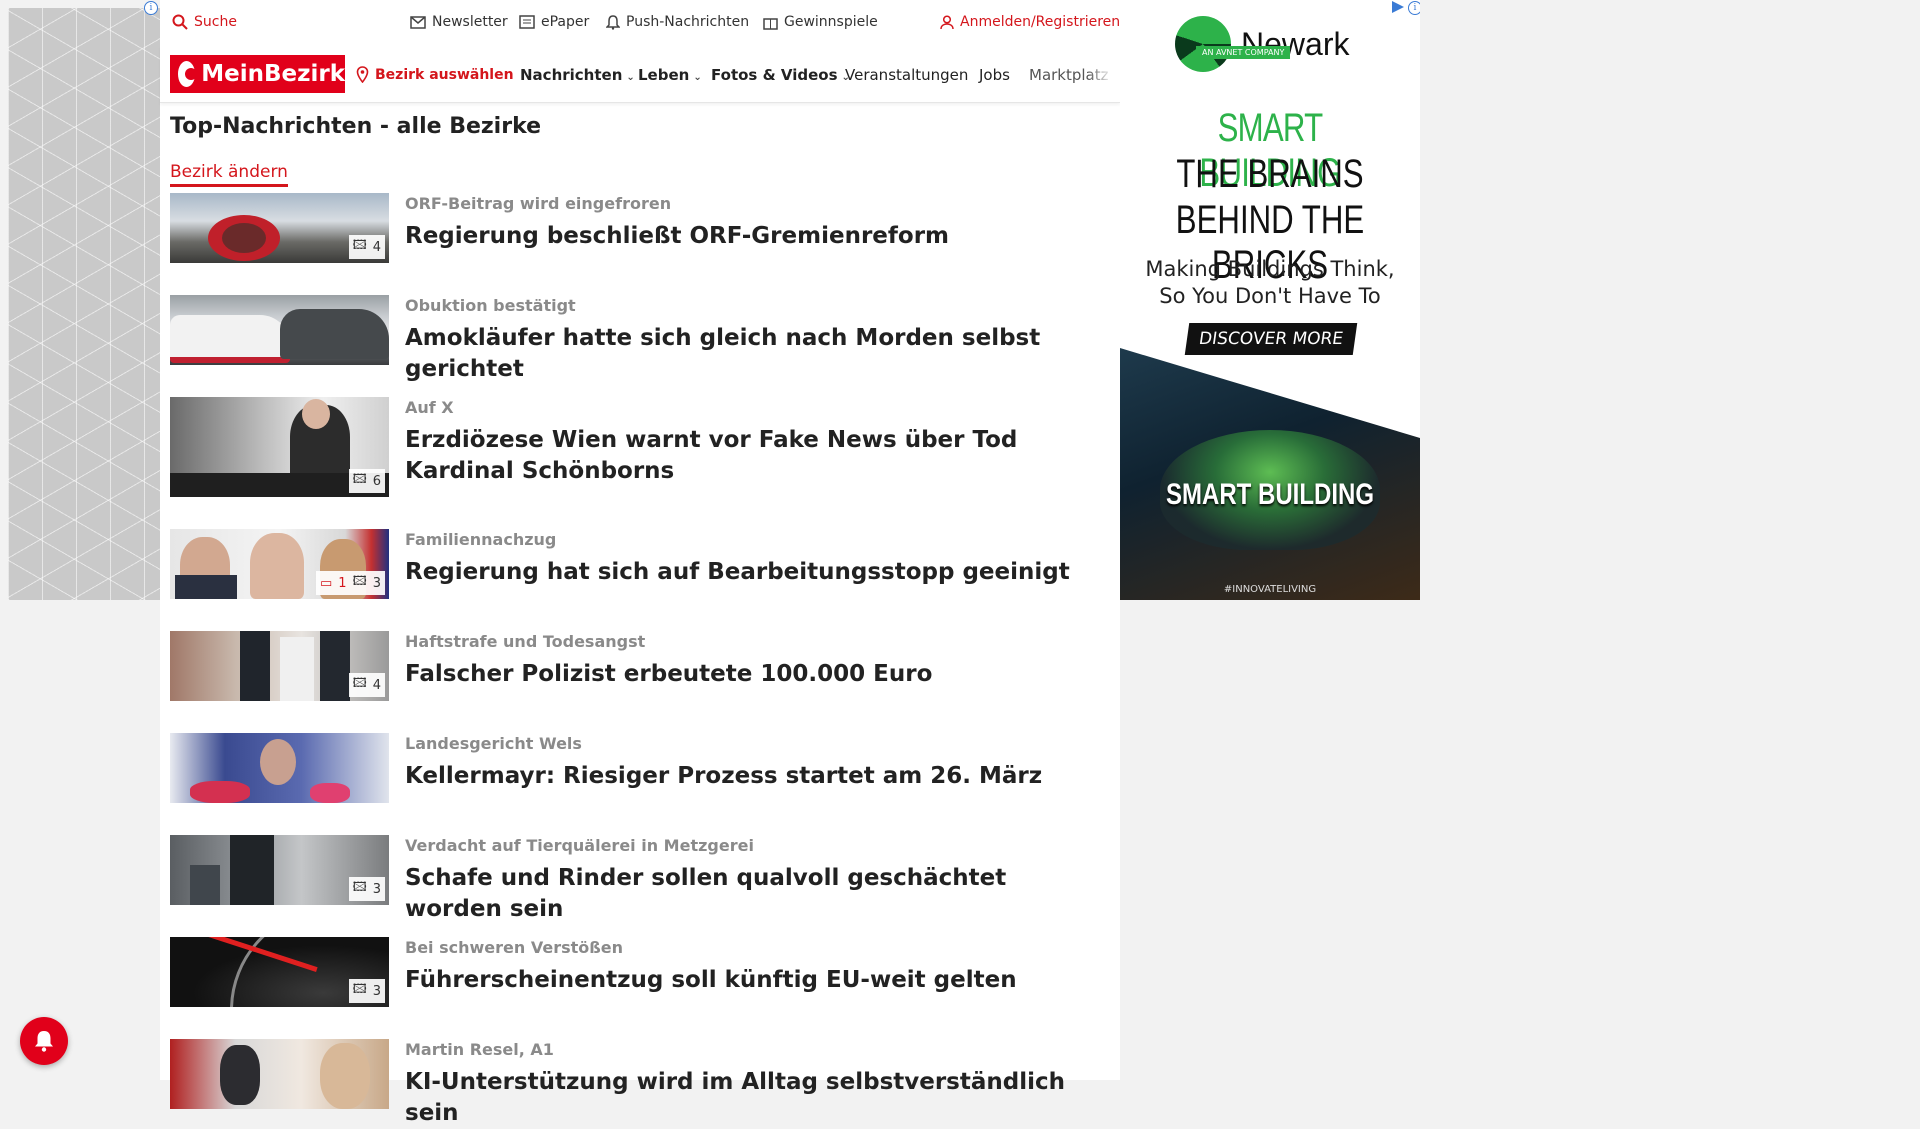  I want to click on nav-veranstaltungen: Veranstaltungen, so click(906, 75).